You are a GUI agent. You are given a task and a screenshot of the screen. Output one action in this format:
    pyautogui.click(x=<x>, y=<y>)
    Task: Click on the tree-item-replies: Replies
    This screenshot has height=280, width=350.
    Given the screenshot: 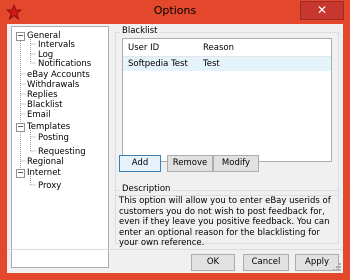 What is the action you would take?
    pyautogui.click(x=42, y=95)
    